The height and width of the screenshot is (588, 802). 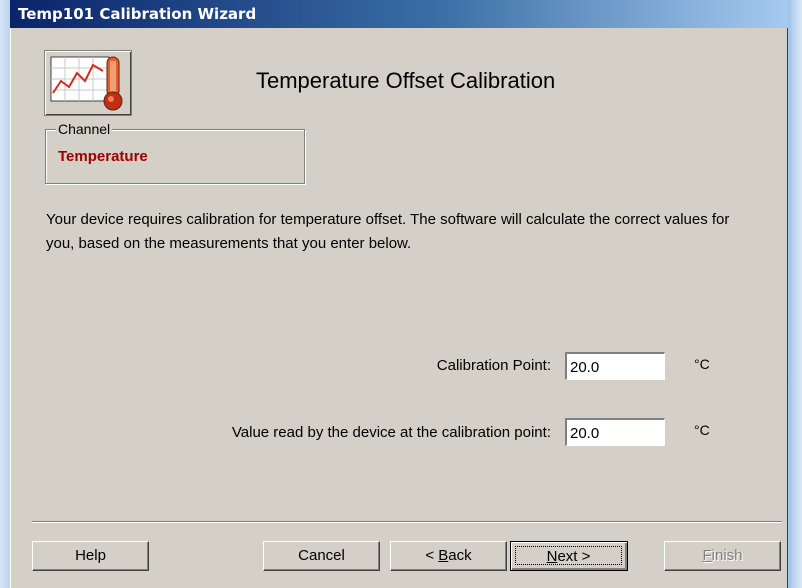 I want to click on channel-value: Temperature, so click(x=103, y=156).